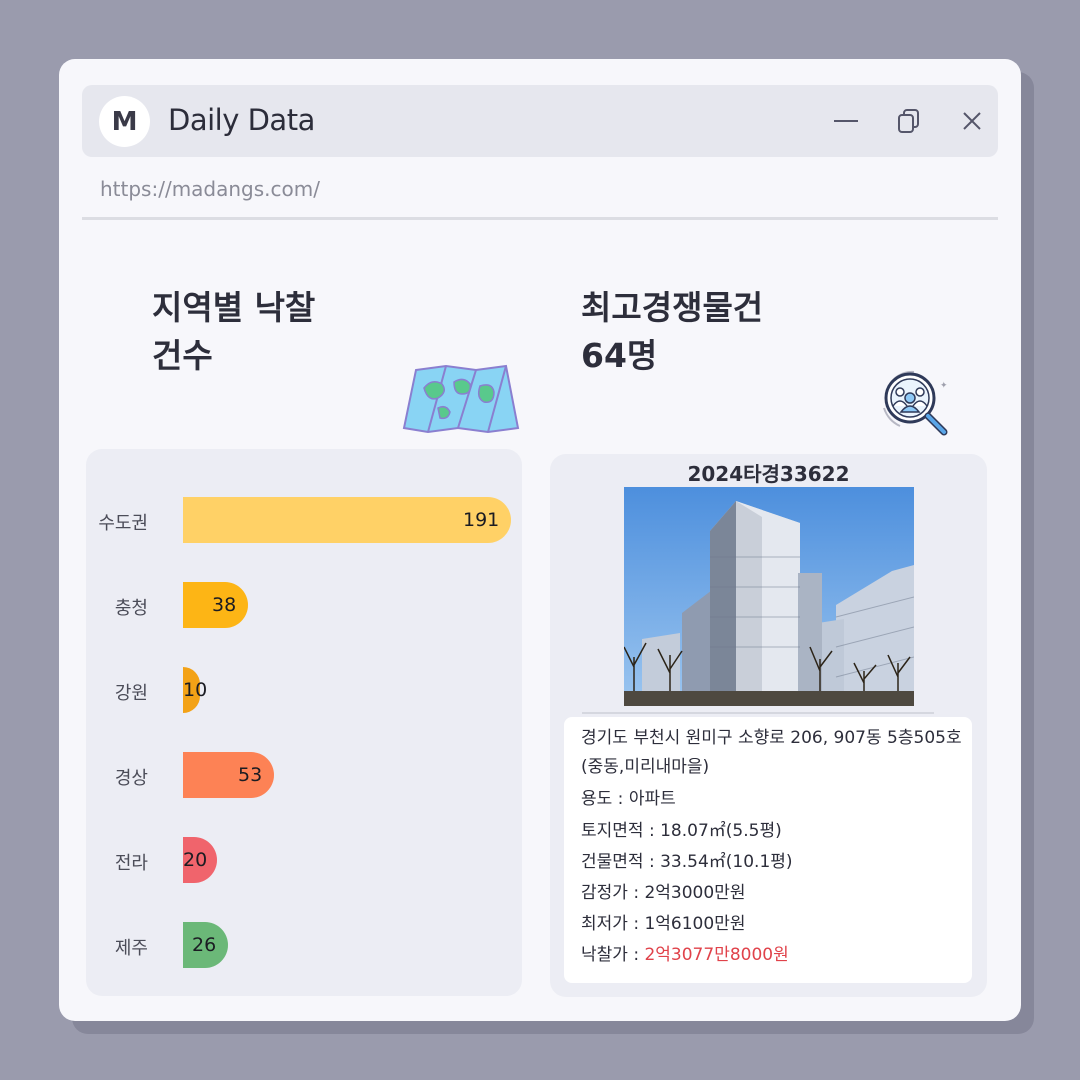 This screenshot has width=1080, height=1080. What do you see at coordinates (758, 713) in the screenshot?
I see `photo-divider` at bounding box center [758, 713].